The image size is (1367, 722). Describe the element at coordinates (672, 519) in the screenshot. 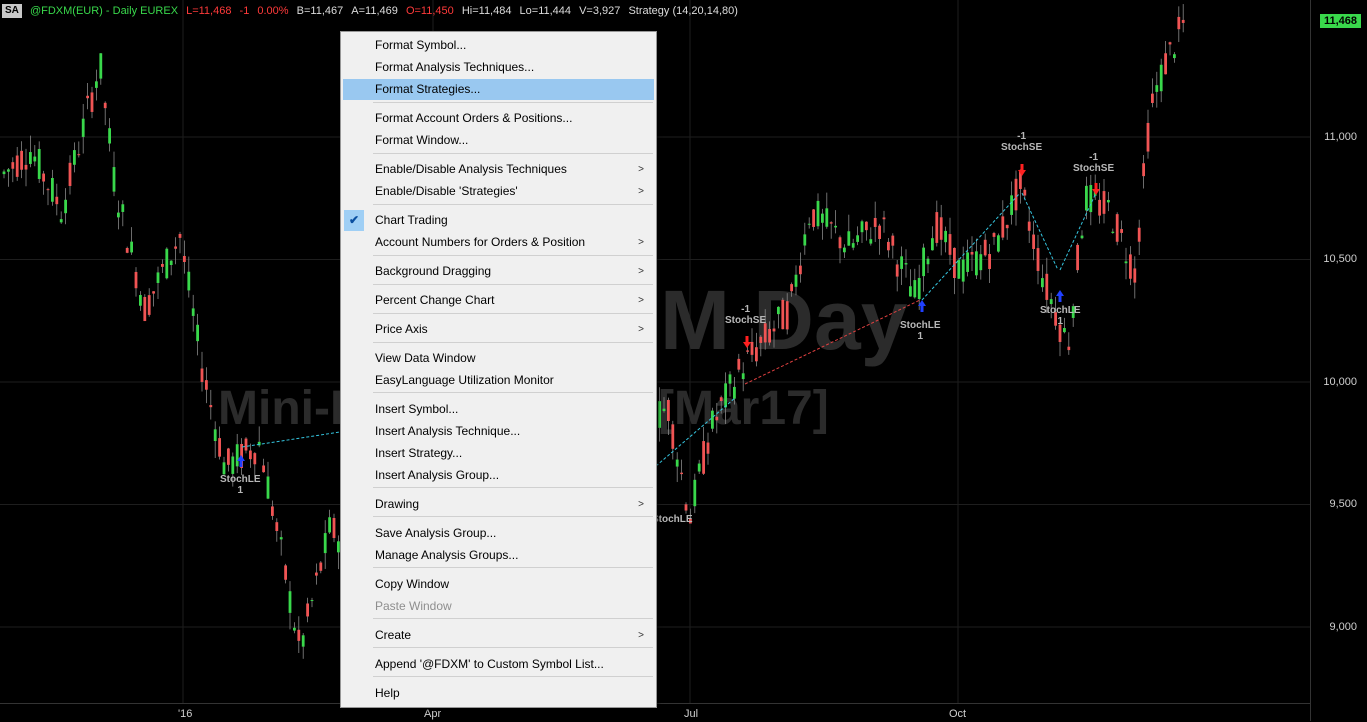

I see `signal-label-stochle-partial: StochLE` at that location.